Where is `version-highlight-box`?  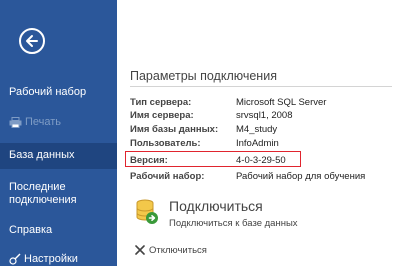 version-highlight-box is located at coordinates (213, 159).